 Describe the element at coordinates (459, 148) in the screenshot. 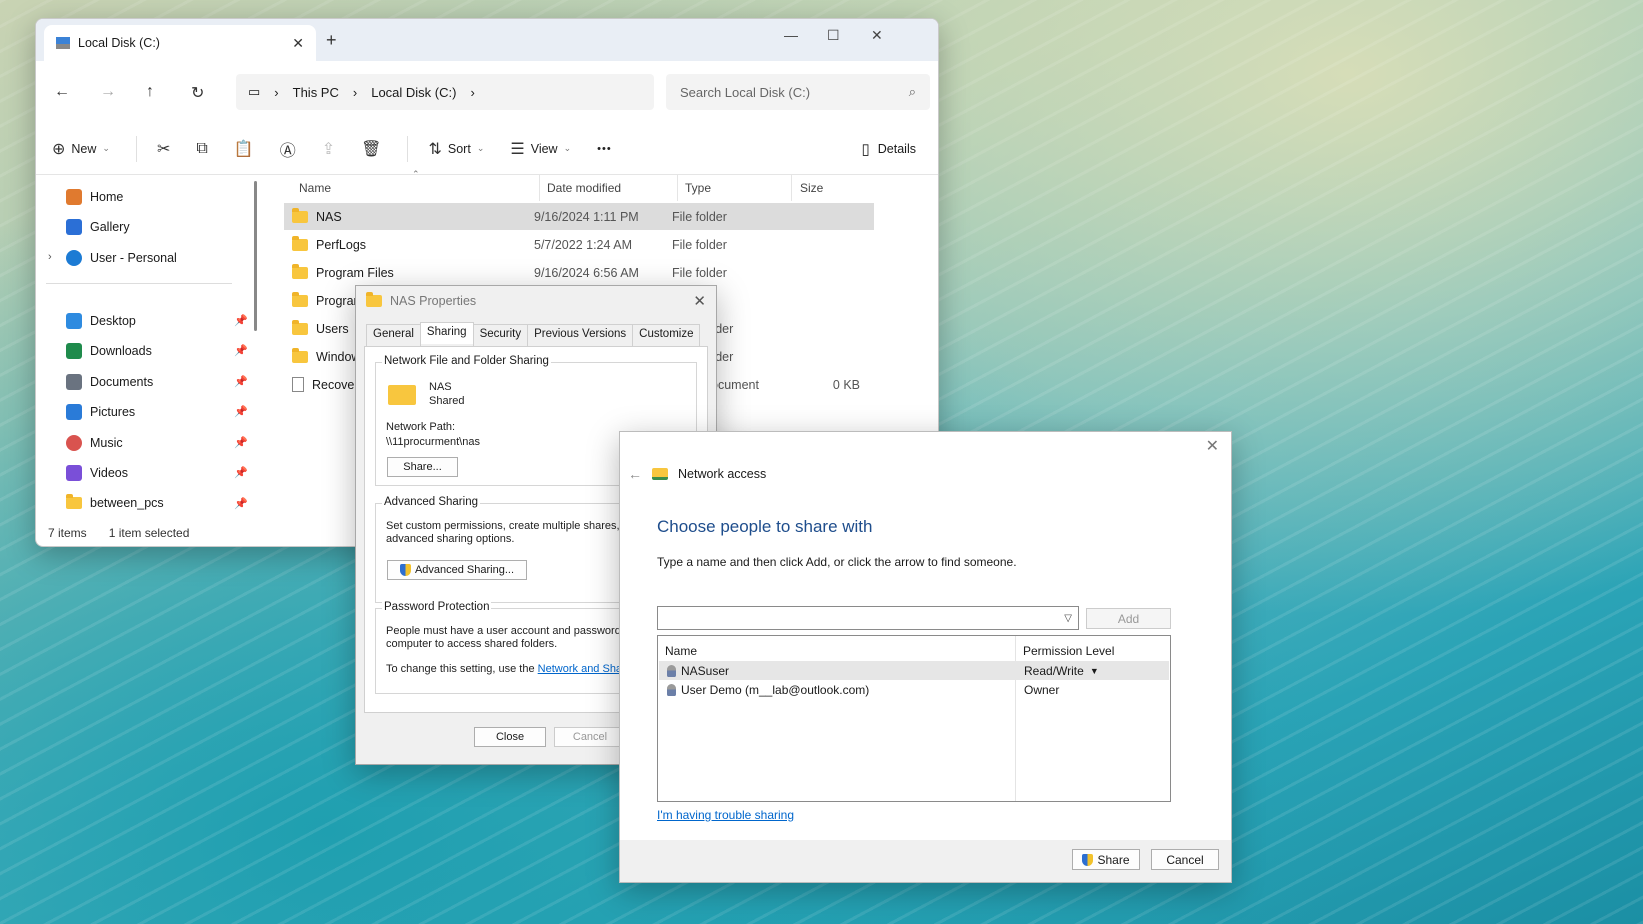

I see `sort-label: Sort` at that location.